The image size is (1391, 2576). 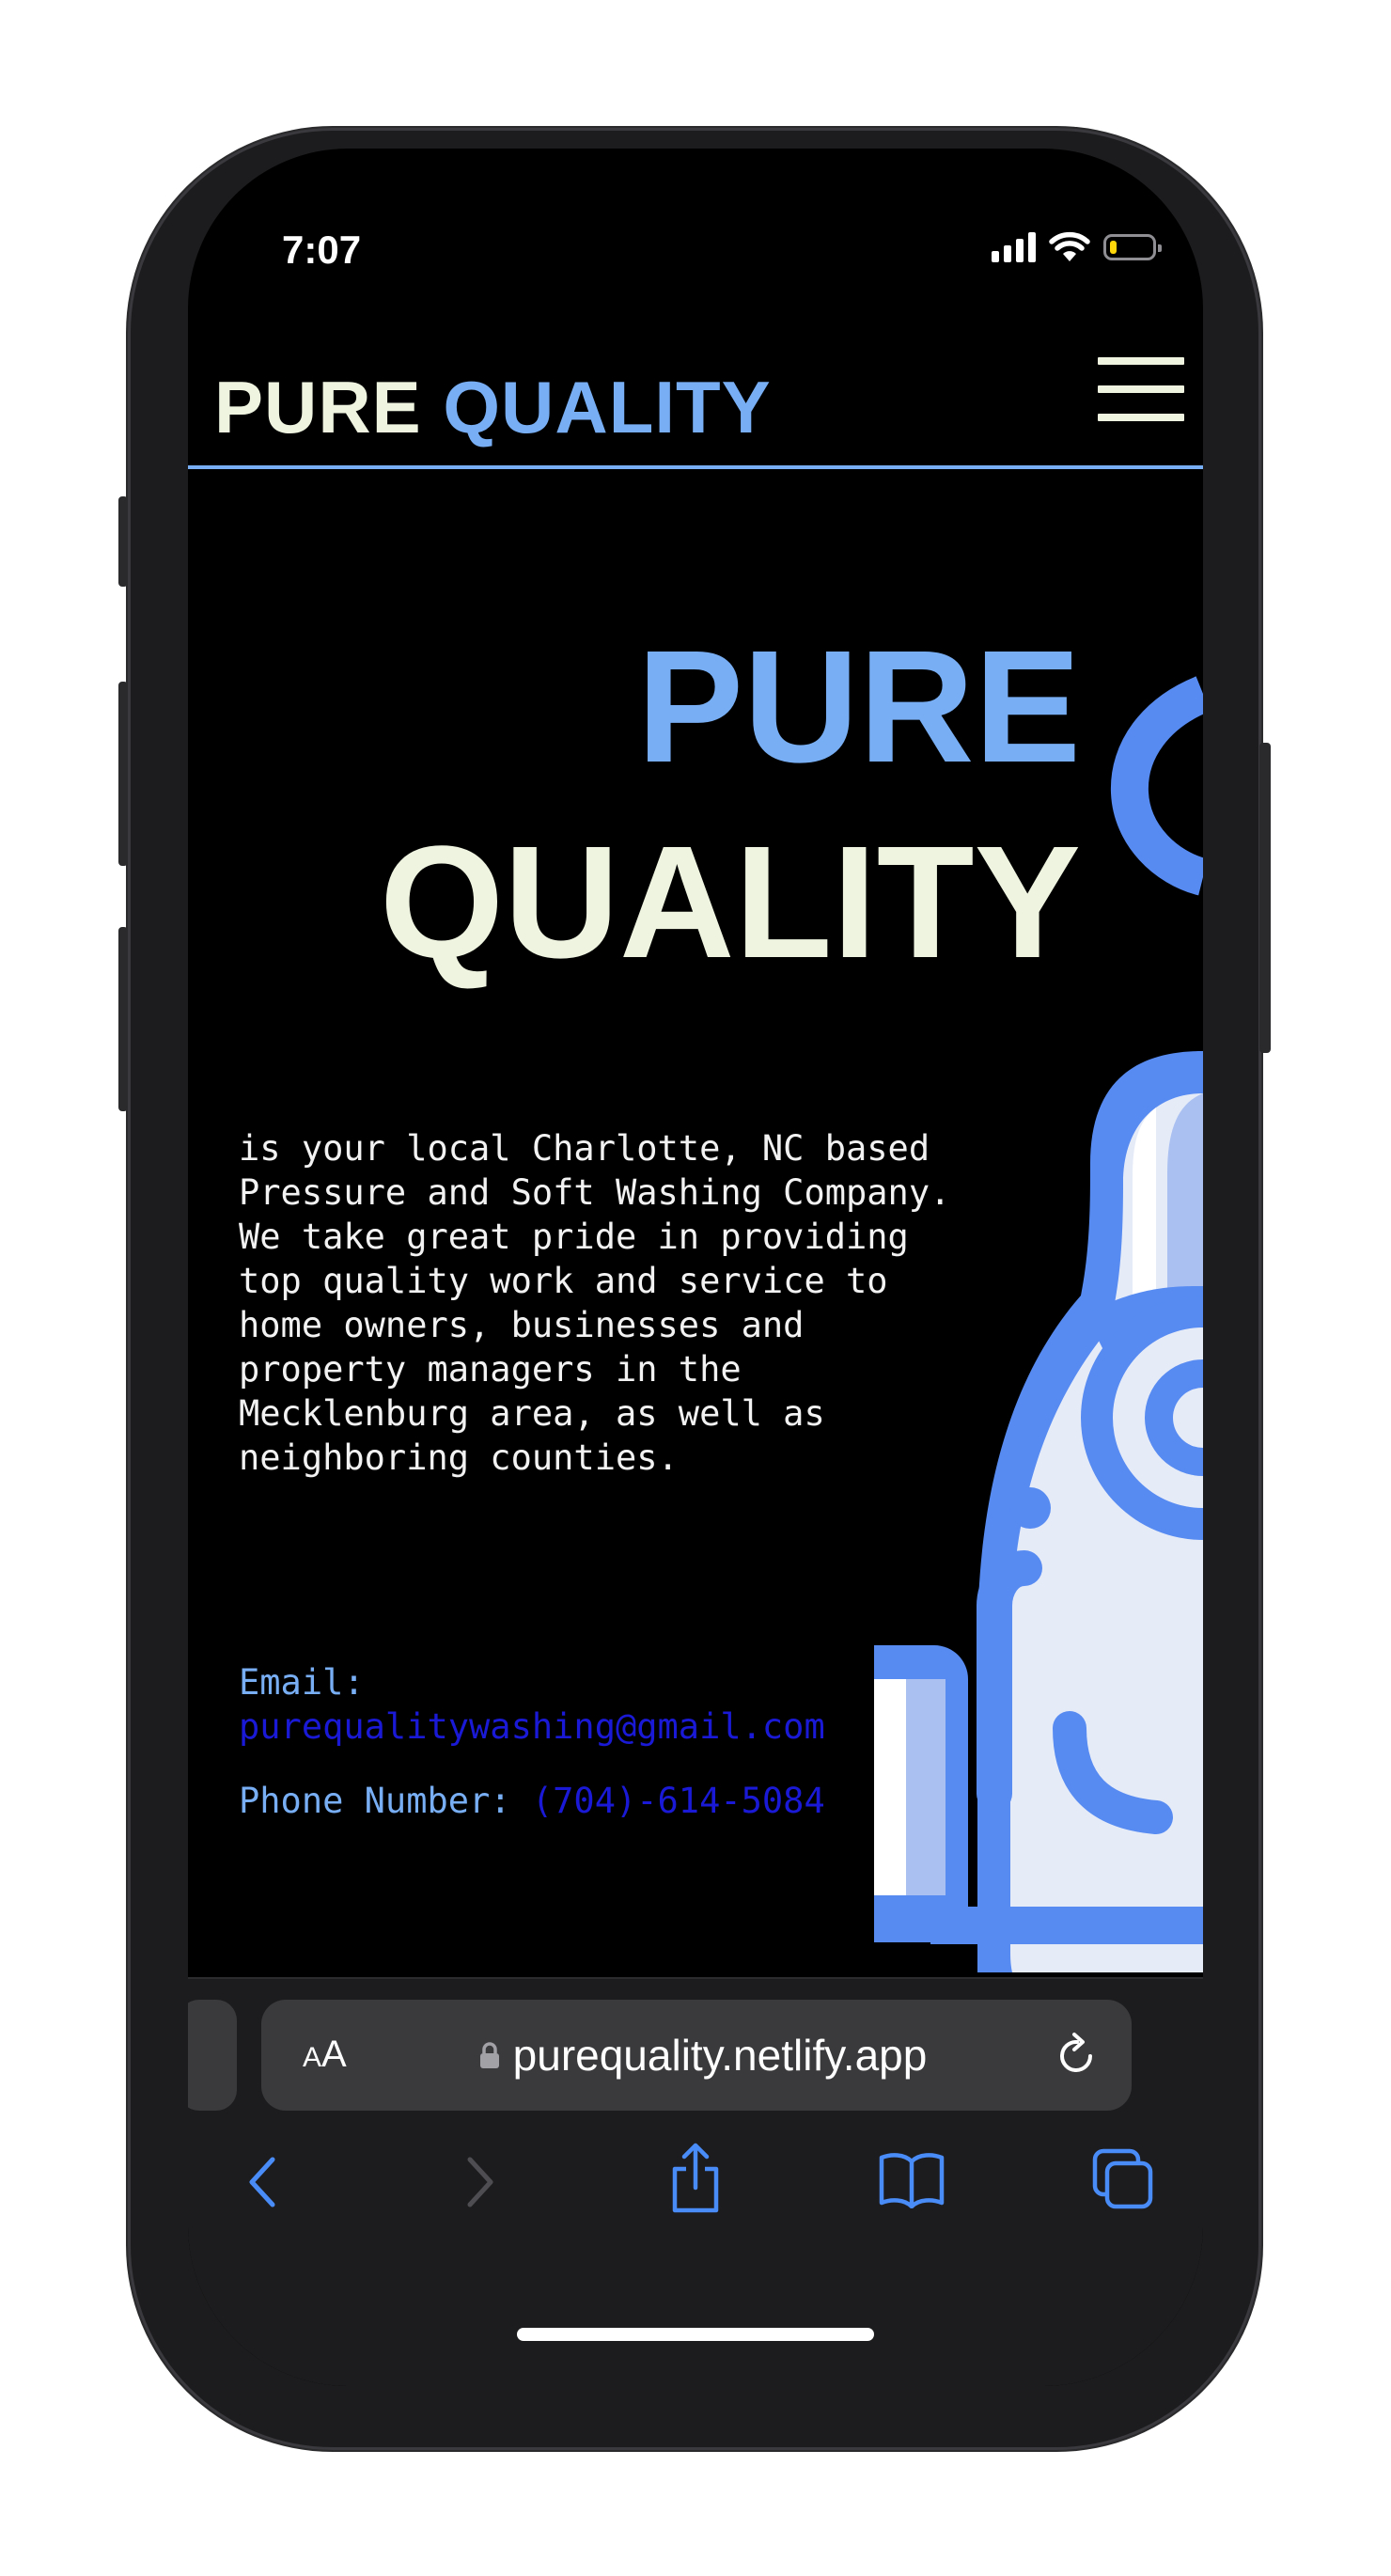 I want to click on status-time: 7:07, so click(x=322, y=250).